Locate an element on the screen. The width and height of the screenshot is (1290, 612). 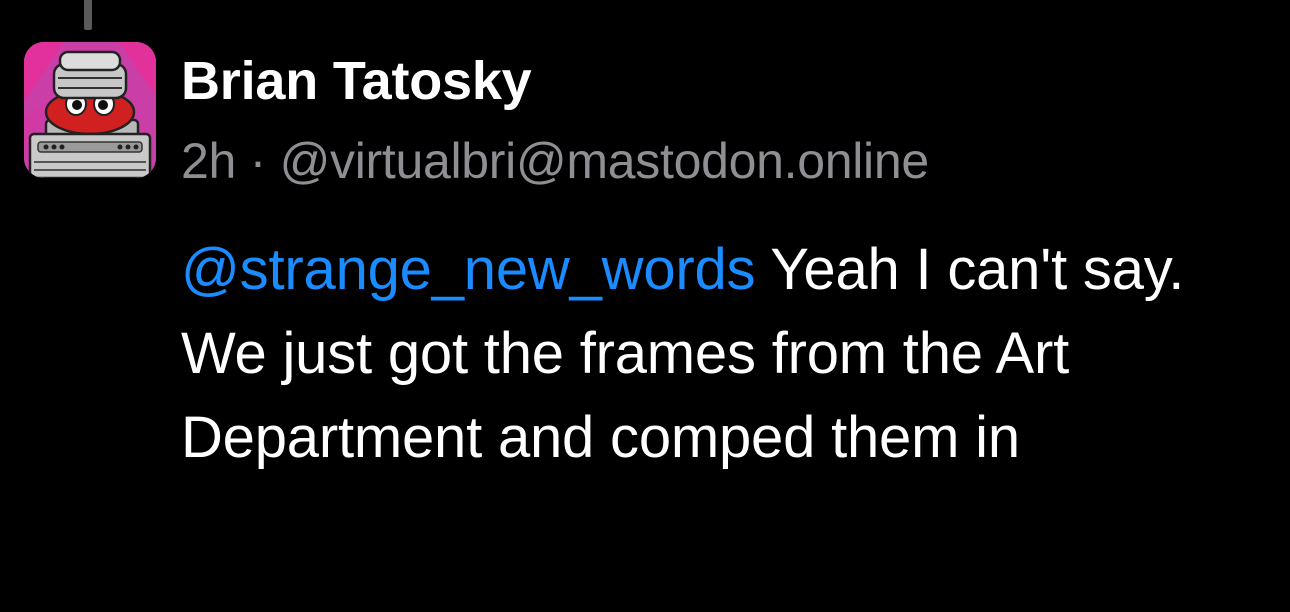
author-display-name: Brian Tatosky is located at coordinates (356, 81).